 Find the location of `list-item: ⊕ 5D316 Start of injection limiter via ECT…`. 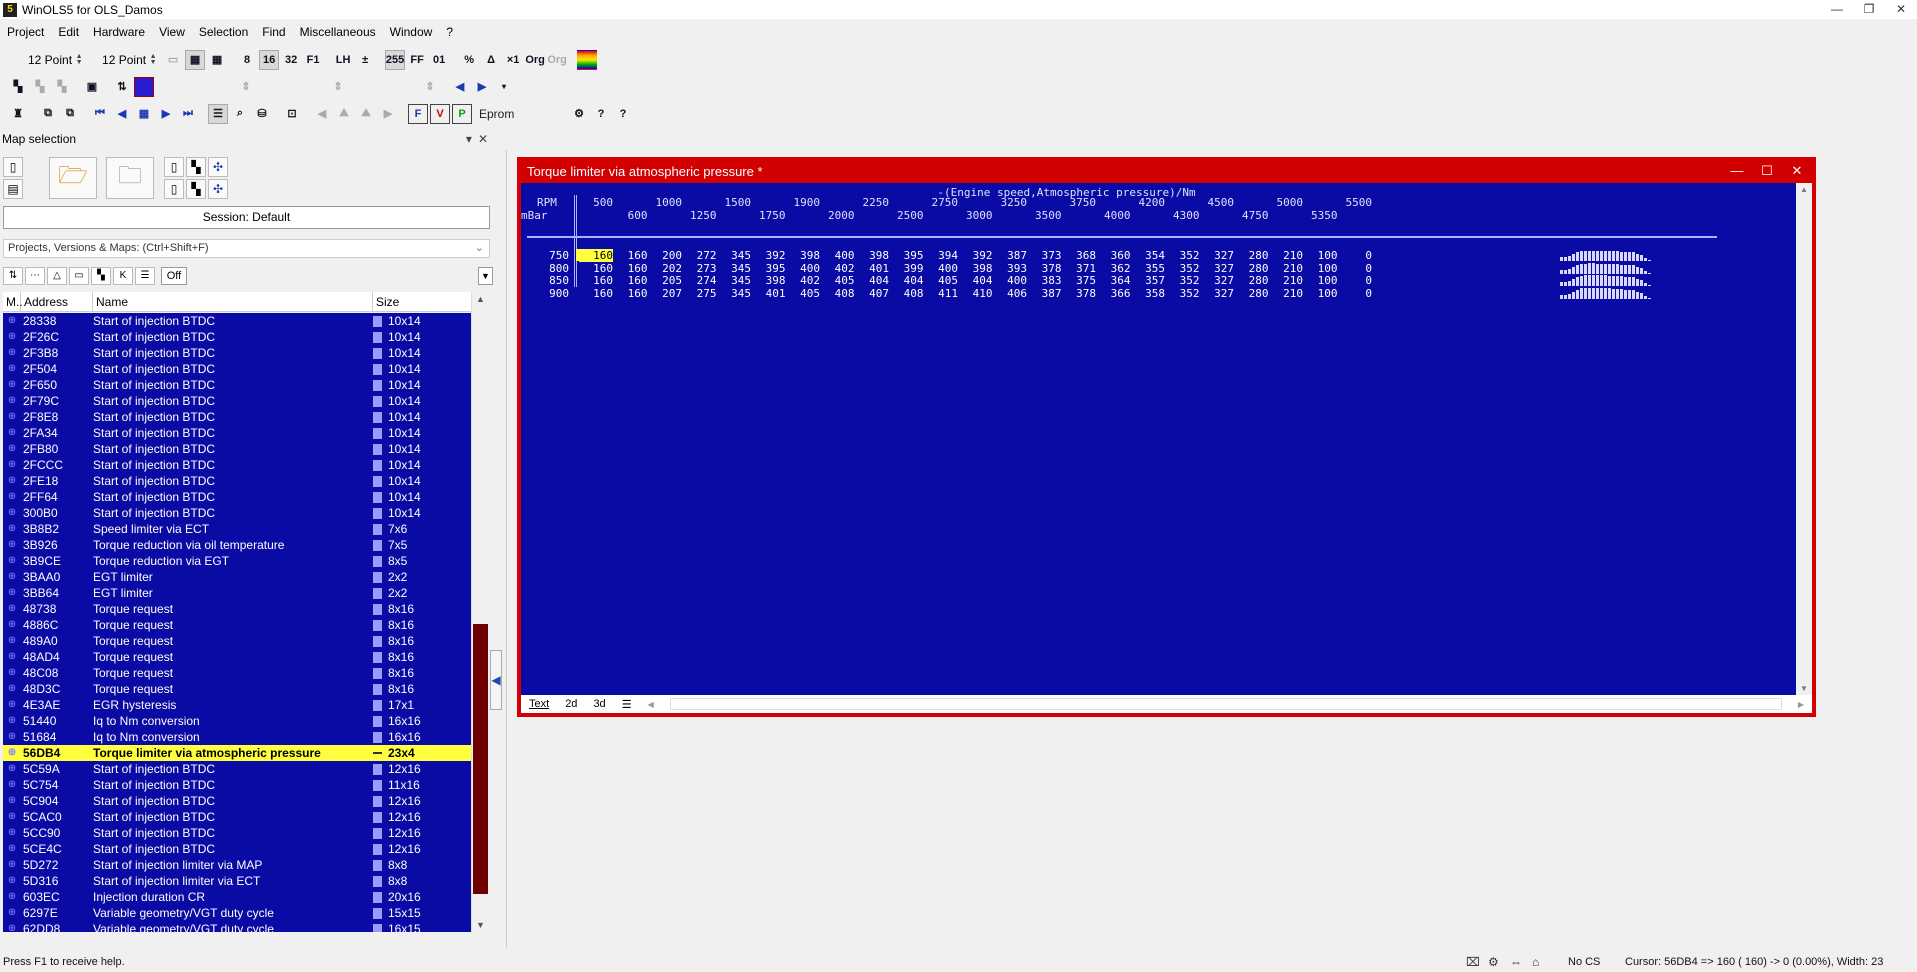

list-item: ⊕ 5D316 Start of injection limiter via ECT… is located at coordinates (237, 881).